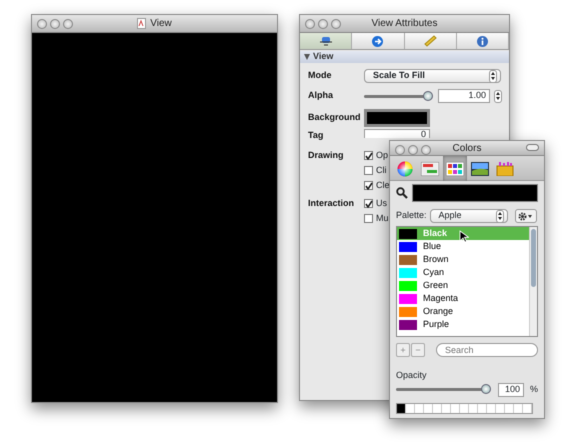 The width and height of the screenshot is (576, 443). Describe the element at coordinates (487, 350) in the screenshot. I see `search-field: Search` at that location.